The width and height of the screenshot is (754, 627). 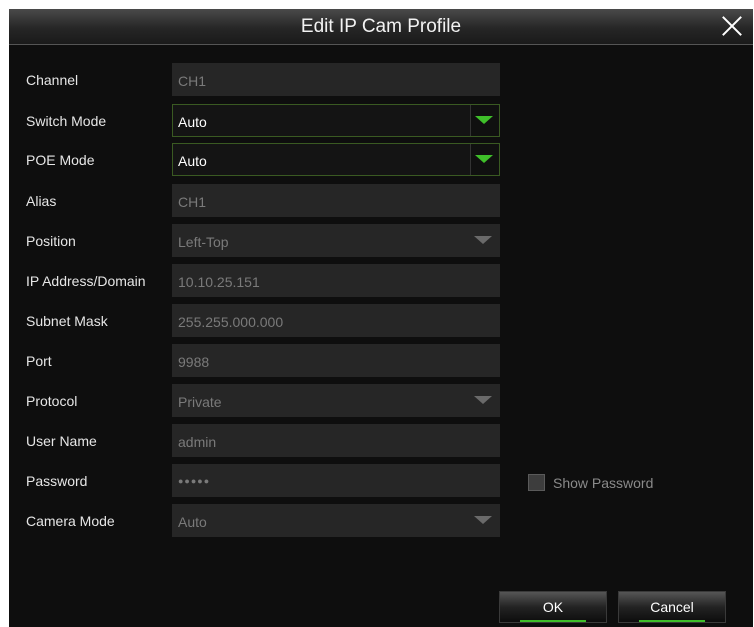 What do you see at coordinates (336, 240) in the screenshot?
I see `position-select: Left-Top` at bounding box center [336, 240].